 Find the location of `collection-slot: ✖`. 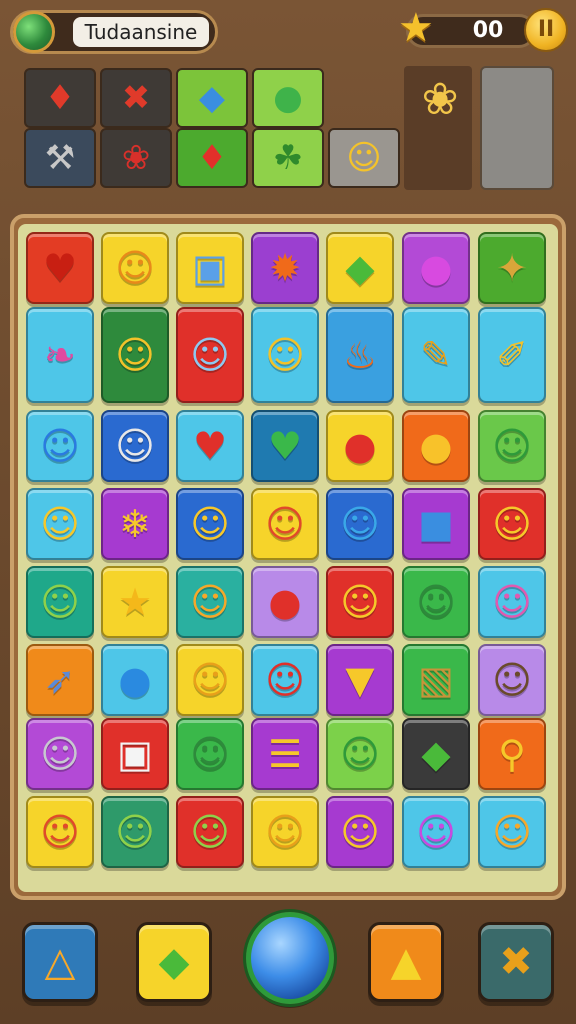

collection-slot: ✖ is located at coordinates (136, 98).